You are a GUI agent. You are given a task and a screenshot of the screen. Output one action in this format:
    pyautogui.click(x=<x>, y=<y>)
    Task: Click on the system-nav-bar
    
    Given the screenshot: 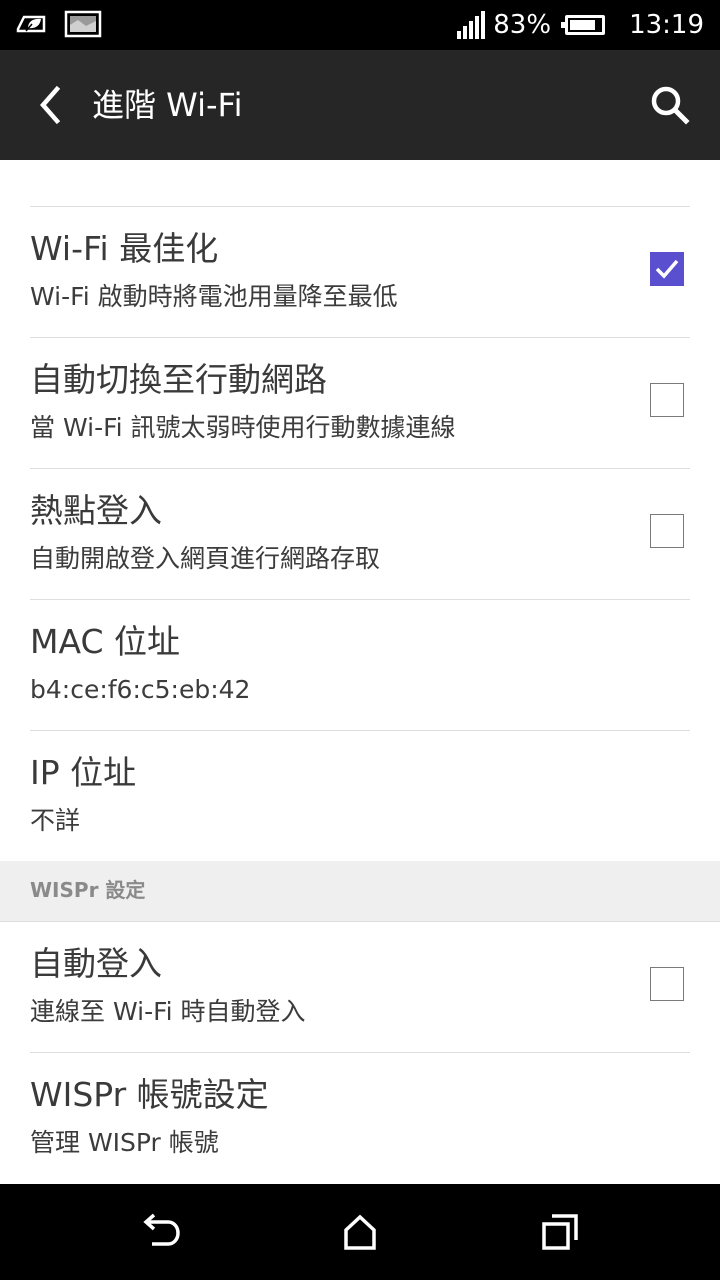 What is the action you would take?
    pyautogui.click(x=360, y=1232)
    